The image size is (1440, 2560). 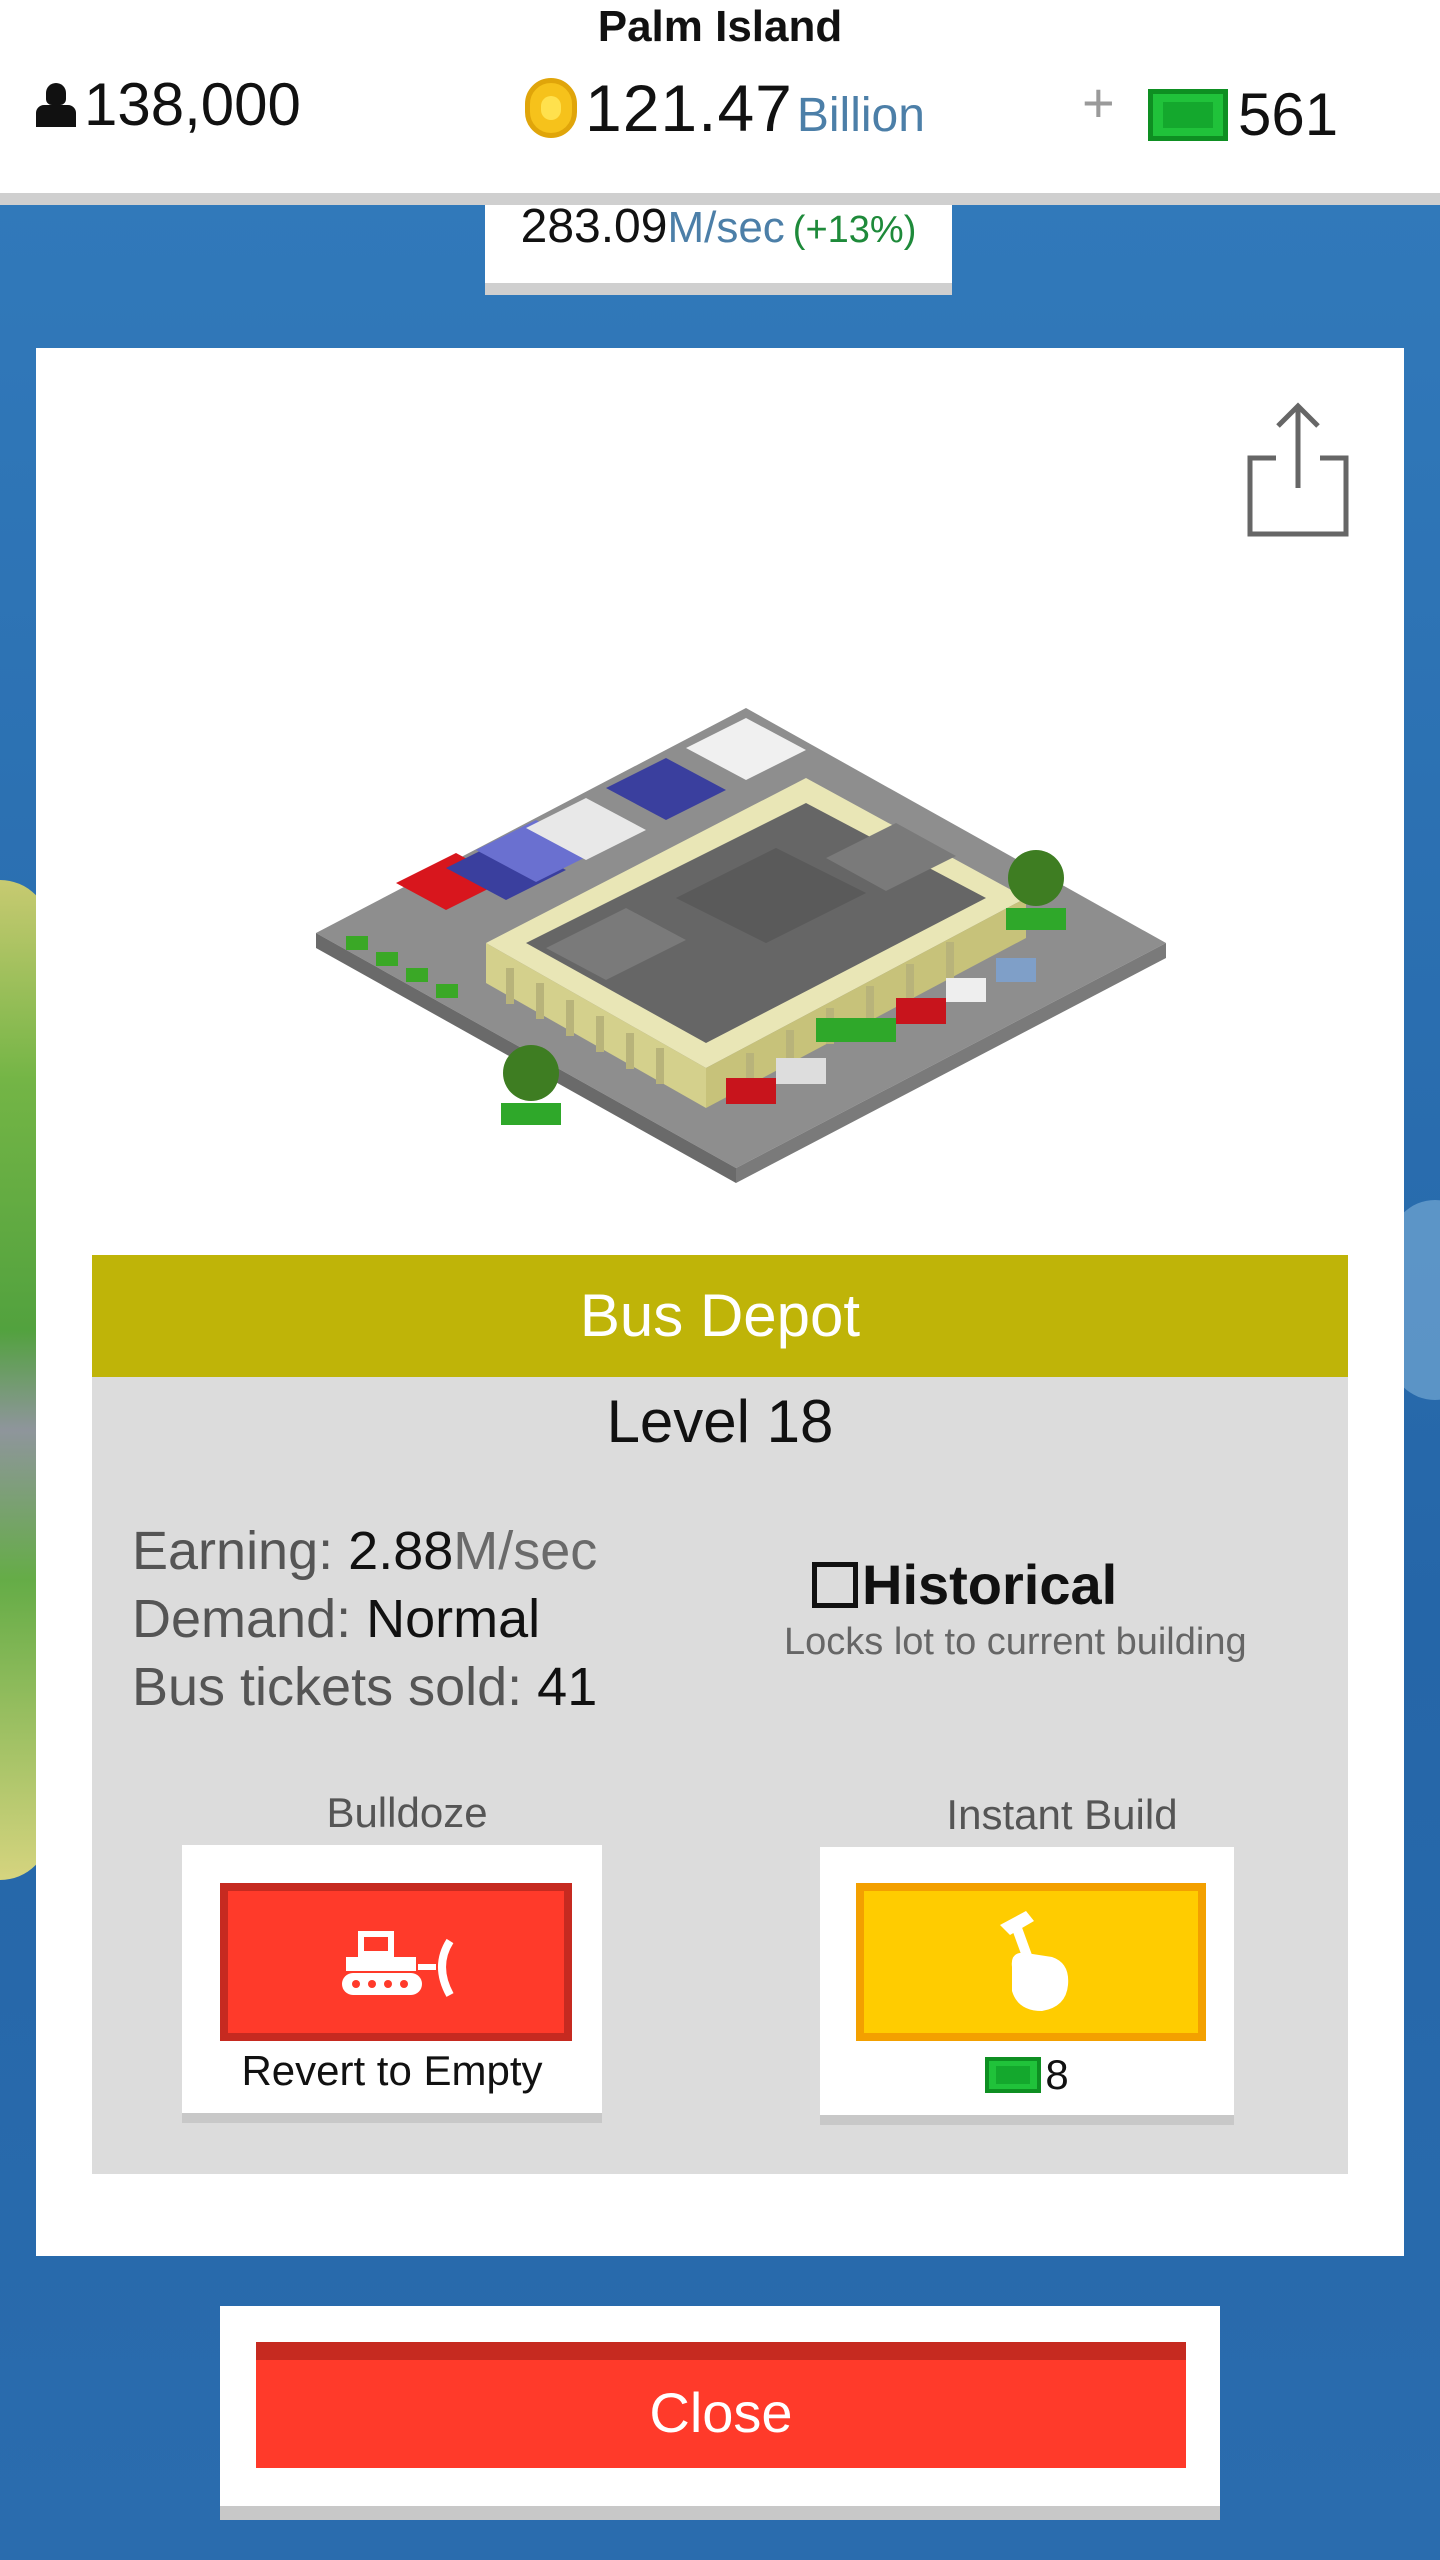 I want to click on instant-build-card: 8, so click(x=1027, y=1986).